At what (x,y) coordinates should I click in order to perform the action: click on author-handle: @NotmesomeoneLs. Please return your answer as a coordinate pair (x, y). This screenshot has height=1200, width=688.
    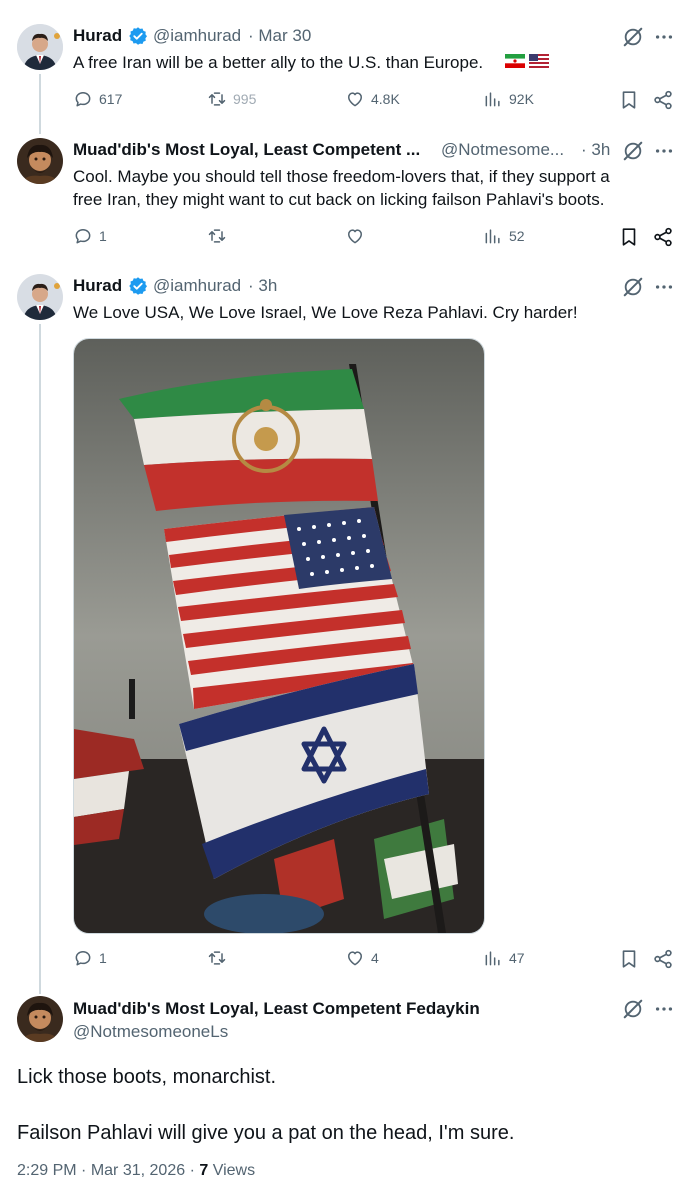
    Looking at the image, I should click on (150, 1032).